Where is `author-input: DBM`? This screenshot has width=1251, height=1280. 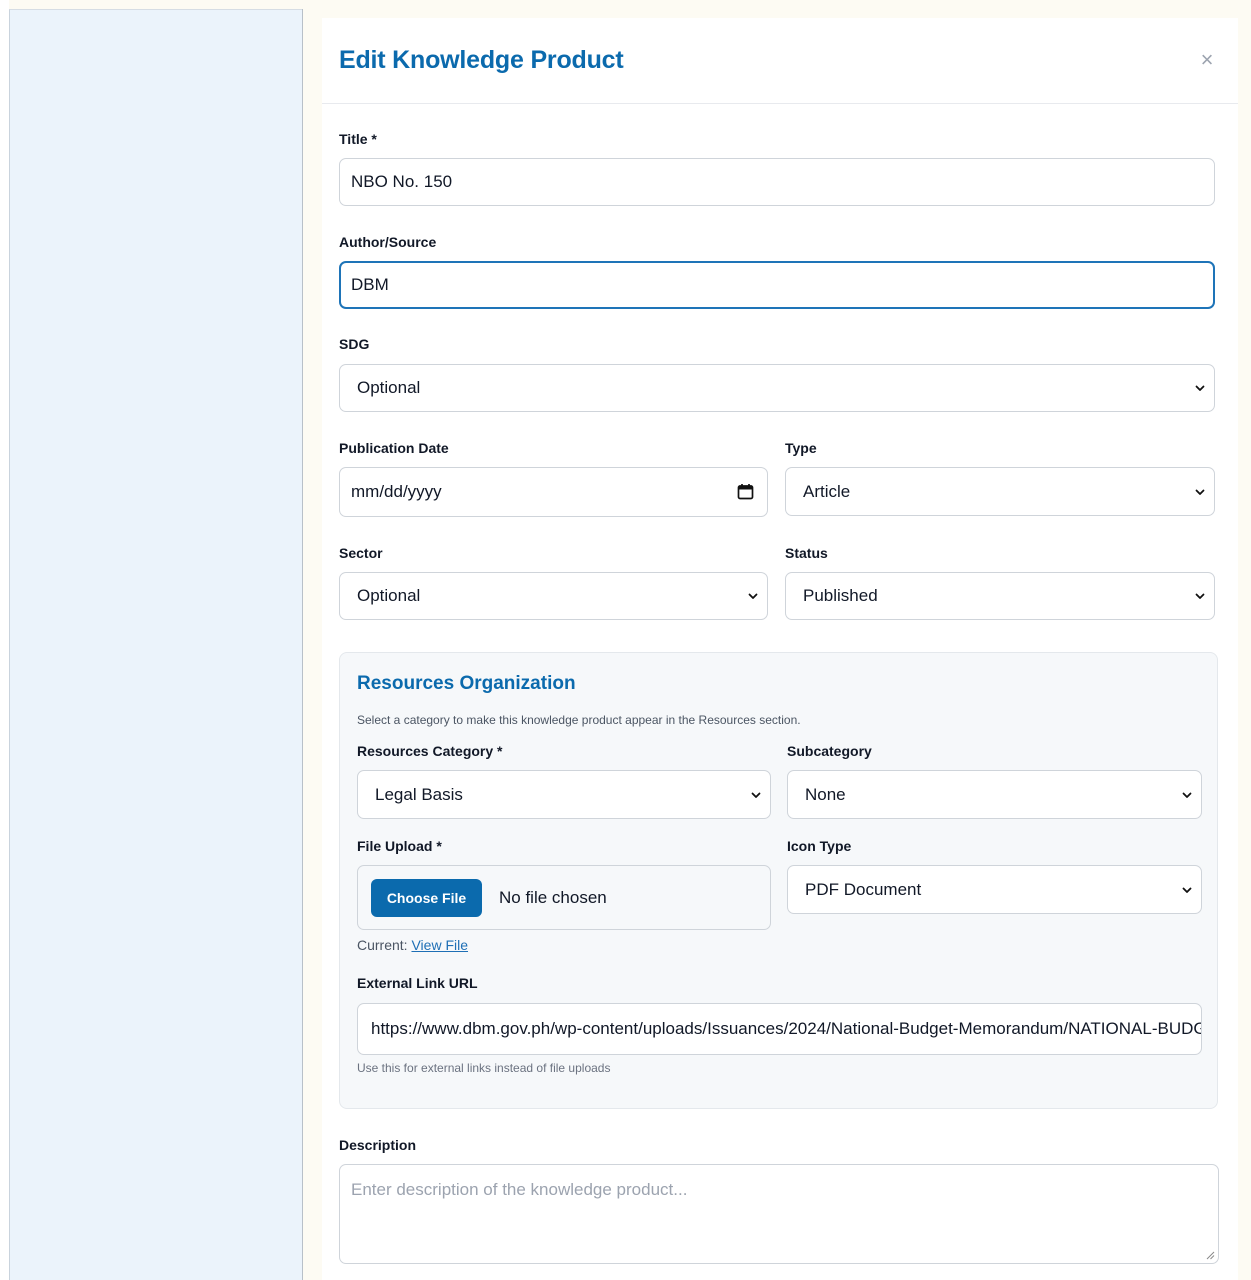 author-input: DBM is located at coordinates (777, 285).